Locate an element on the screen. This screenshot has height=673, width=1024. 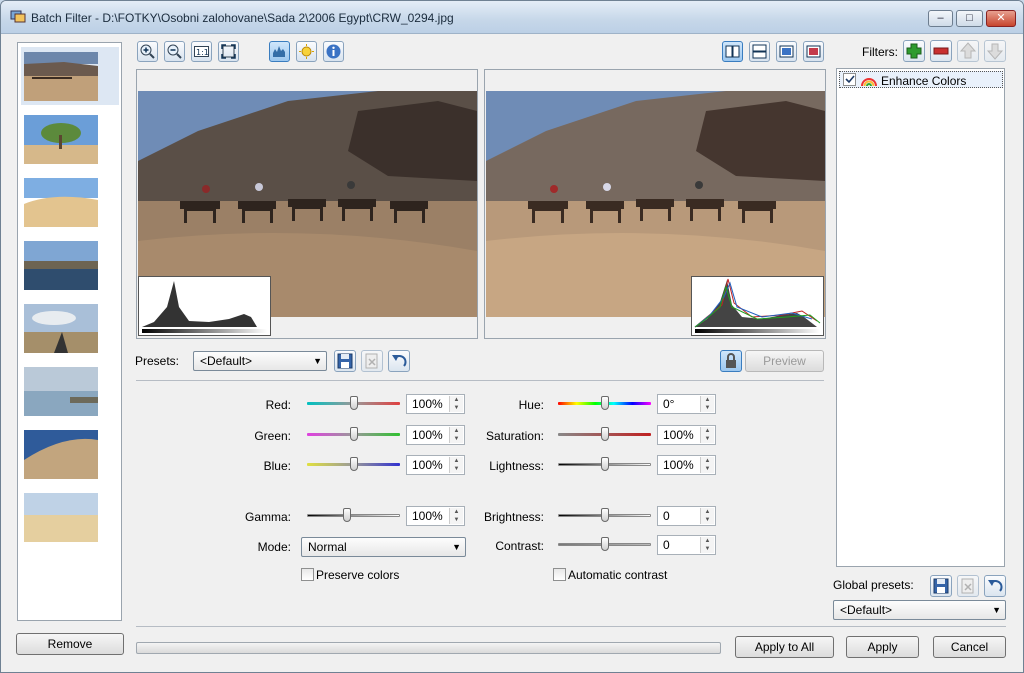
thumbnail-camels-desert is located at coordinates (61, 76).